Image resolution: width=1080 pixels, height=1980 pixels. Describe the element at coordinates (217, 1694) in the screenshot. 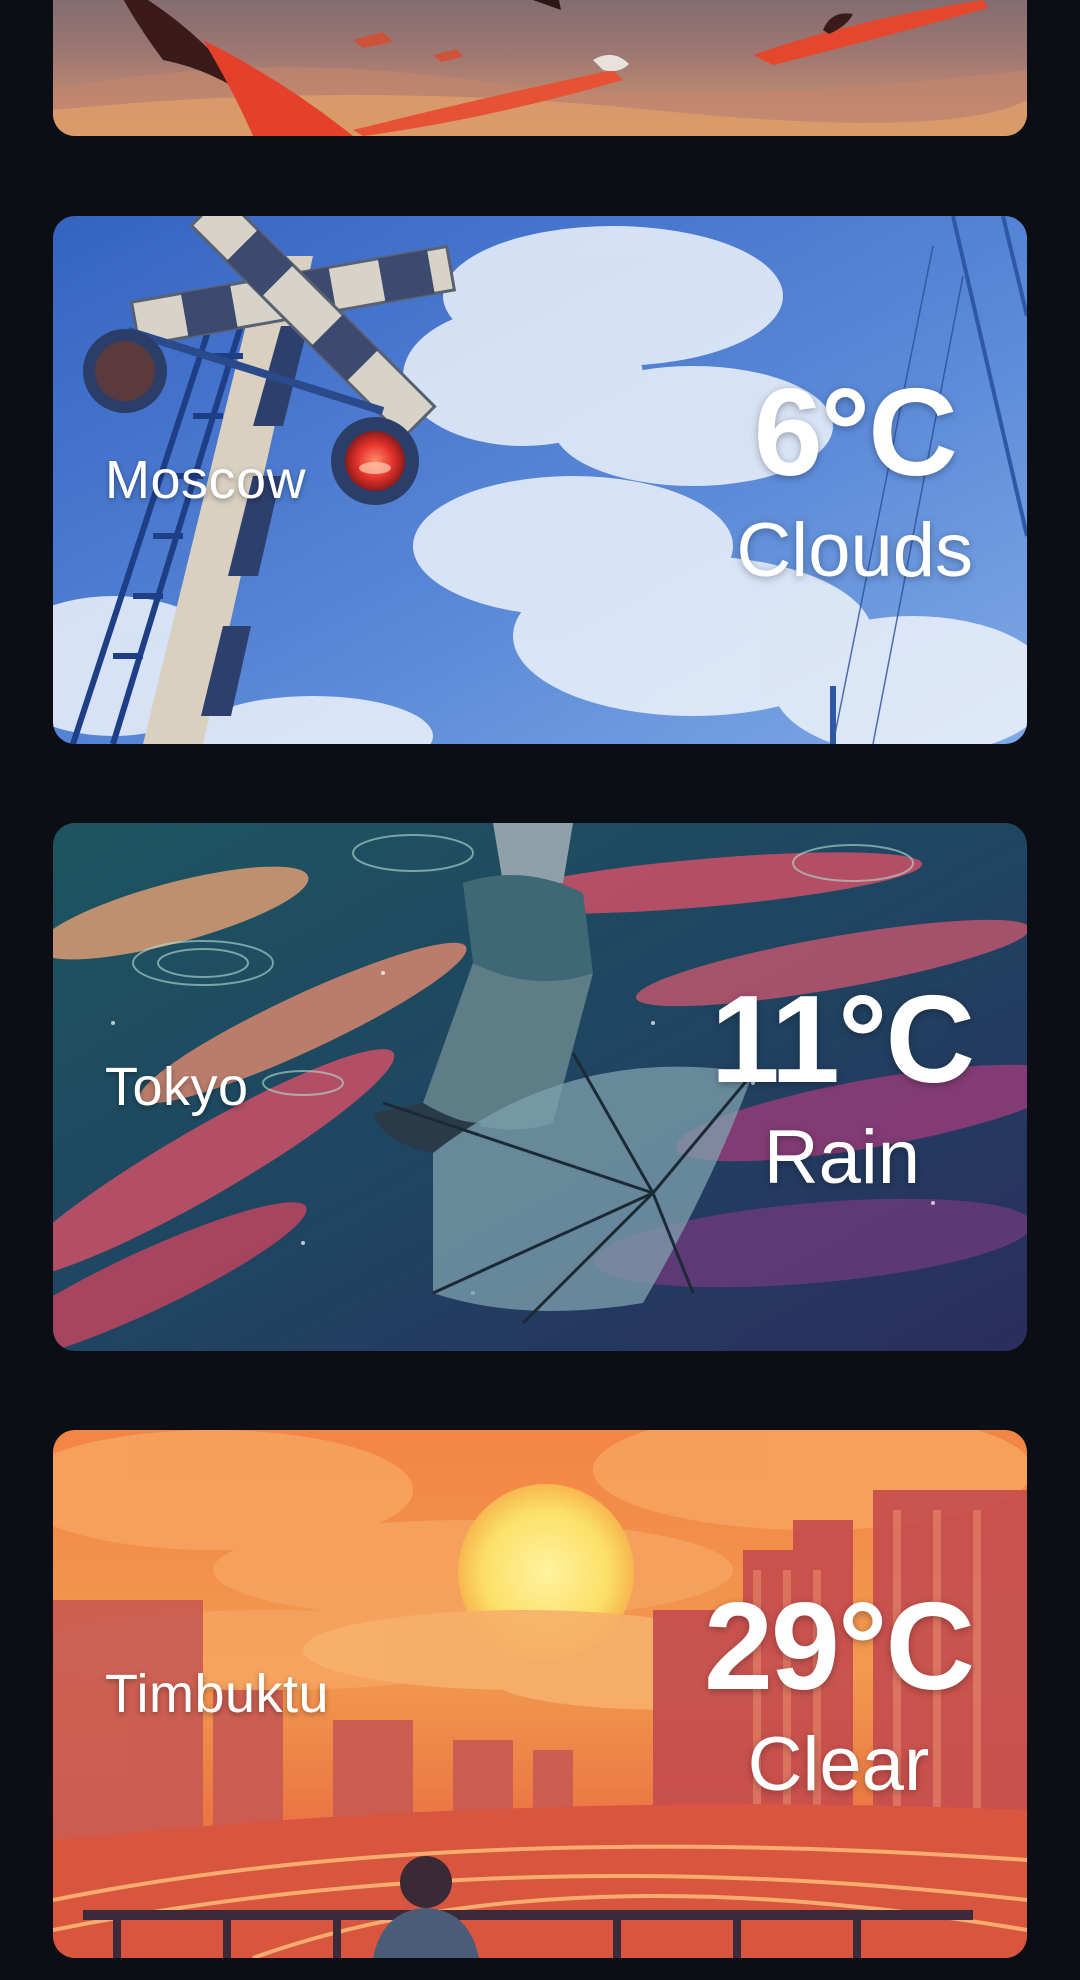

I see `city-name: Timbuktu` at that location.